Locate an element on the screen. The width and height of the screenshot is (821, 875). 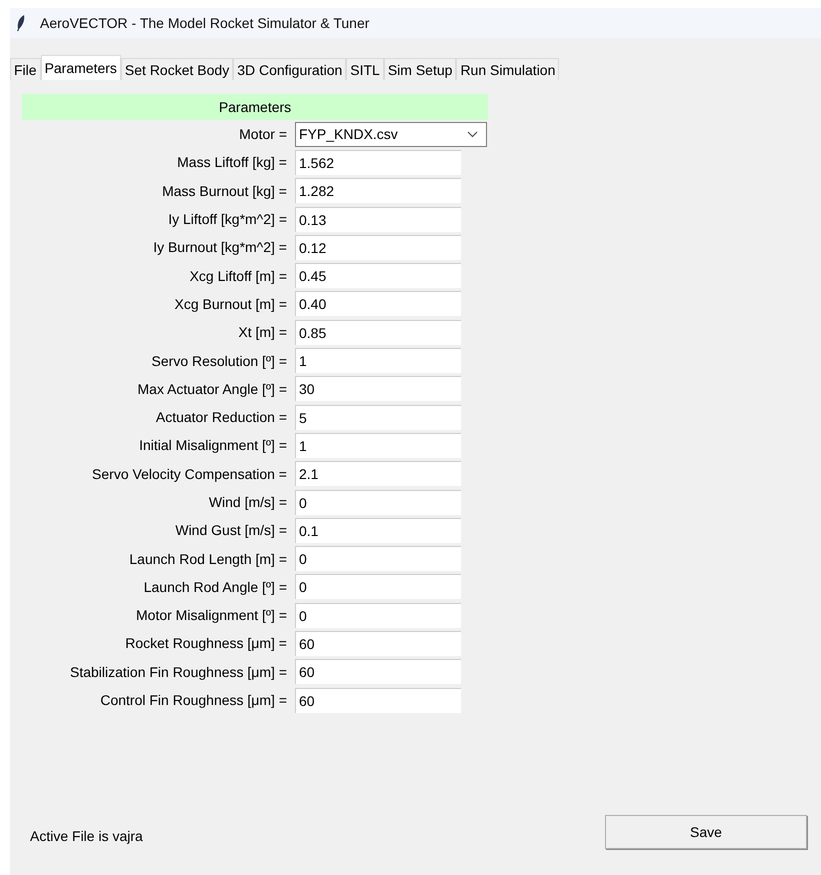
window-title: AeroVECTOR - The Model Rocket Simulator & Tuner is located at coordinates (205, 23).